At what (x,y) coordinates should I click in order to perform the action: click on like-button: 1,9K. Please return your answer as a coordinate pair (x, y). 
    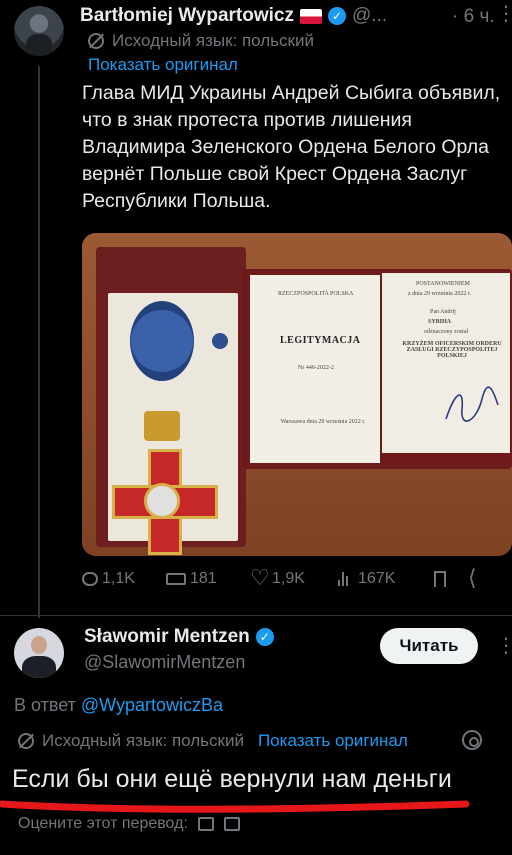
    Looking at the image, I should click on (294, 578).